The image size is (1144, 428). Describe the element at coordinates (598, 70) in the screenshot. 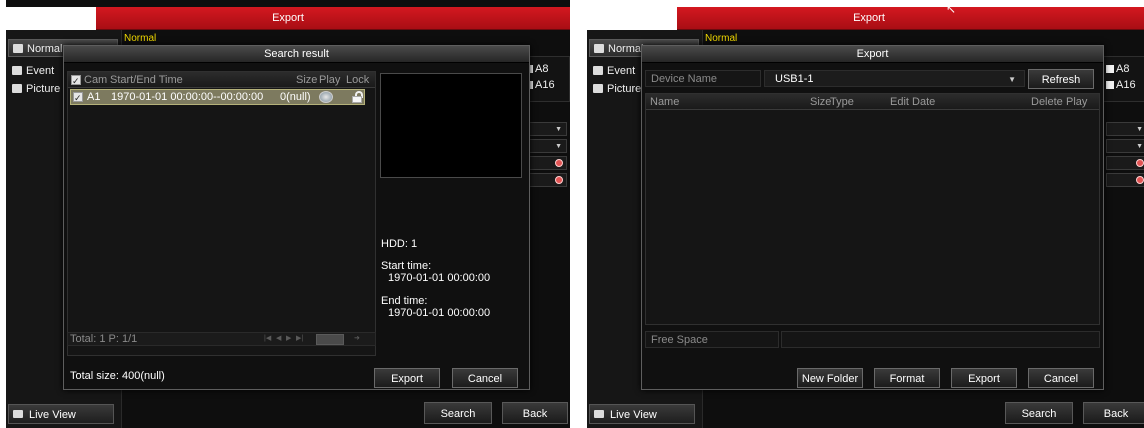

I see `event-icon` at that location.